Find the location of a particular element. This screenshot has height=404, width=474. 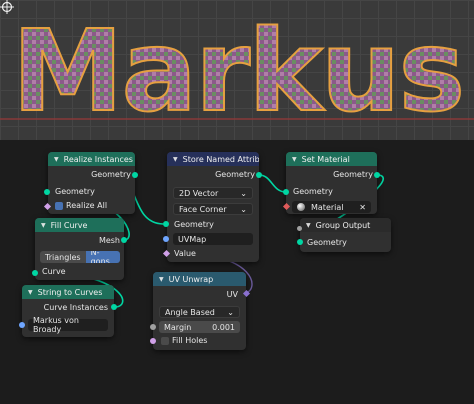

fill-holes-label: Fill Holes is located at coordinates (190, 340).